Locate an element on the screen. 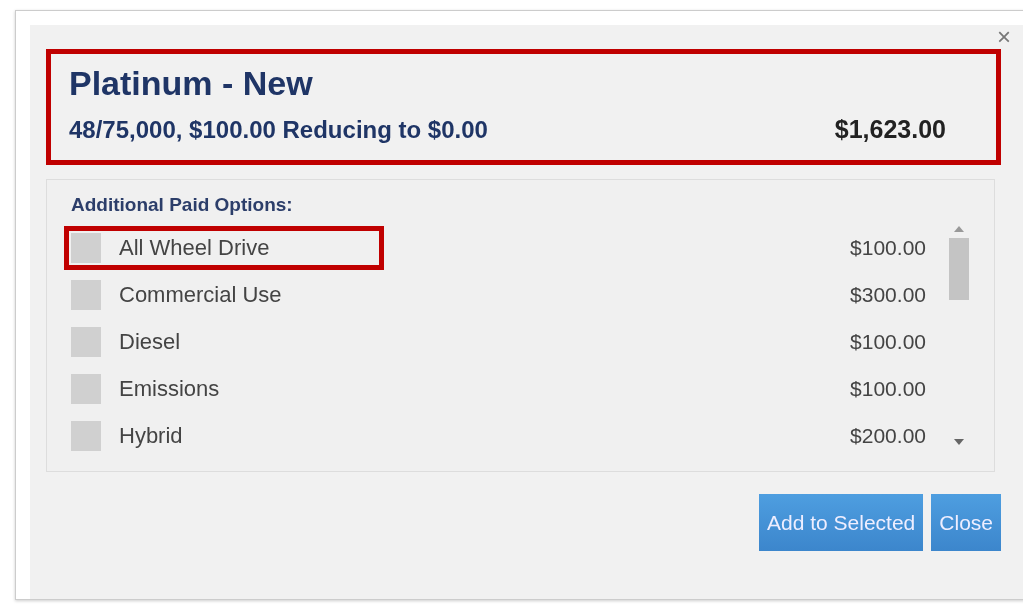 The width and height of the screenshot is (1023, 607). option-price: $200.00 is located at coordinates (888, 435).